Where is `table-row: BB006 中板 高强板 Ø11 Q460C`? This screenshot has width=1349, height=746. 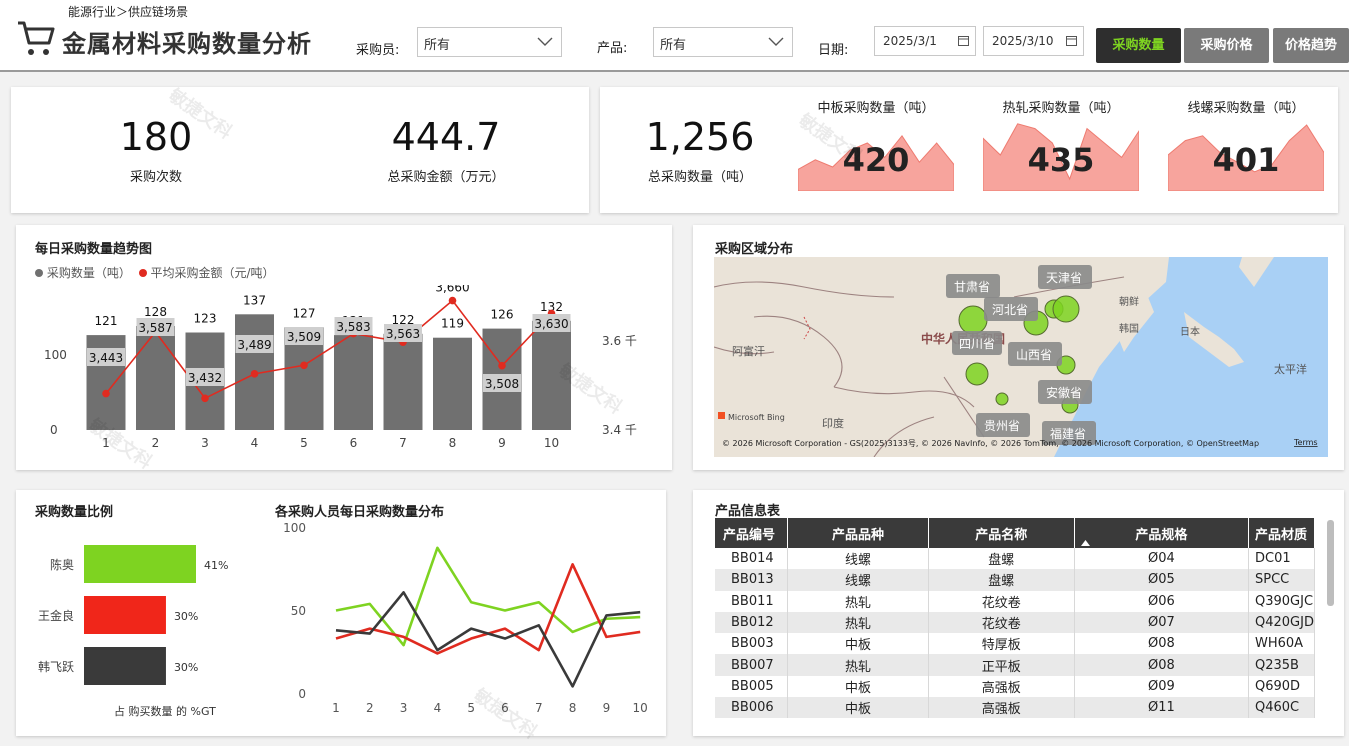
table-row: BB006 中板 高强板 Ø11 Q460C is located at coordinates (1015, 708).